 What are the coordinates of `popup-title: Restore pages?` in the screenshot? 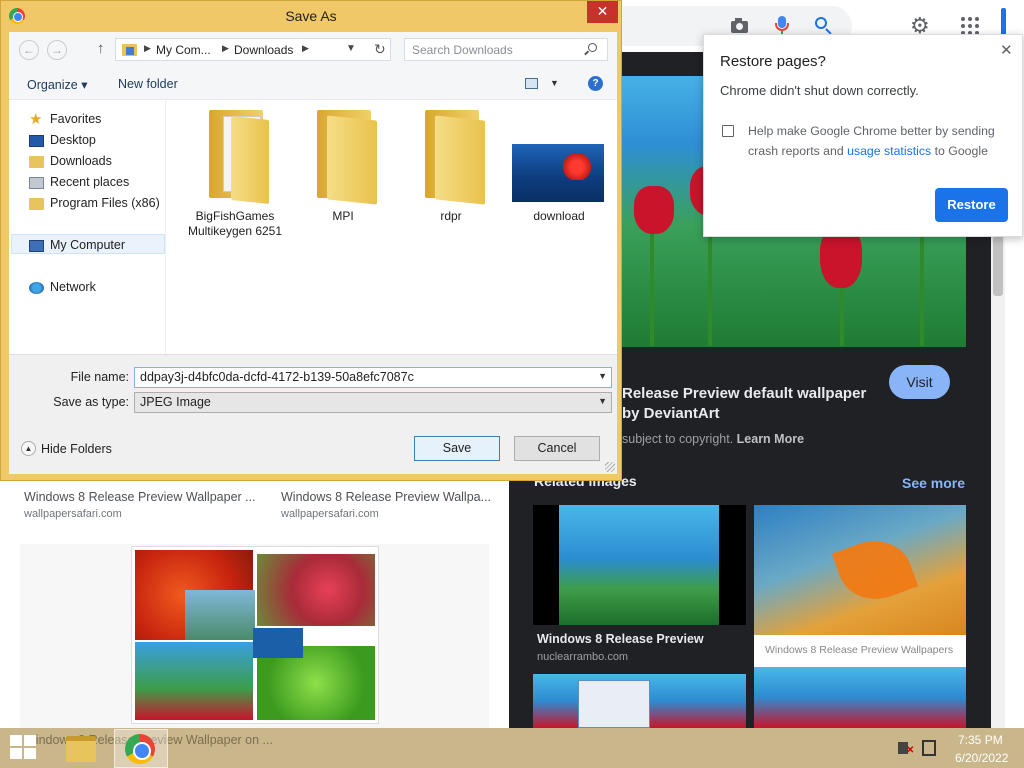 It's located at (773, 61).